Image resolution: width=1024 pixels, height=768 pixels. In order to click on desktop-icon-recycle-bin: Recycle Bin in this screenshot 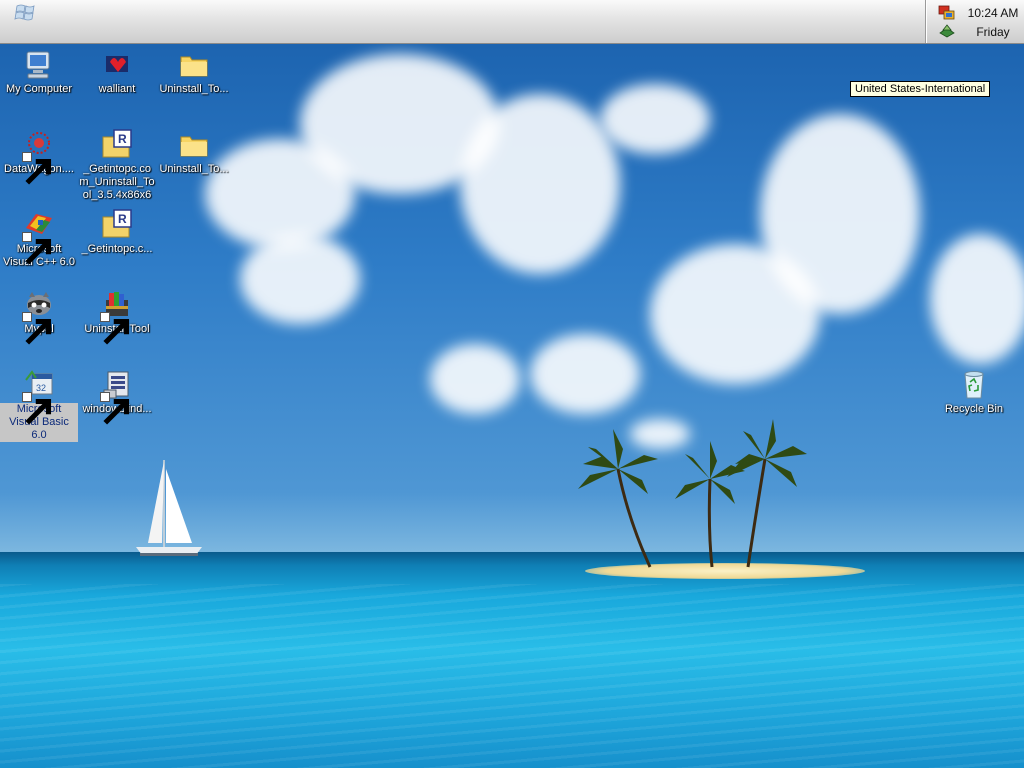, I will do `click(974, 392)`.